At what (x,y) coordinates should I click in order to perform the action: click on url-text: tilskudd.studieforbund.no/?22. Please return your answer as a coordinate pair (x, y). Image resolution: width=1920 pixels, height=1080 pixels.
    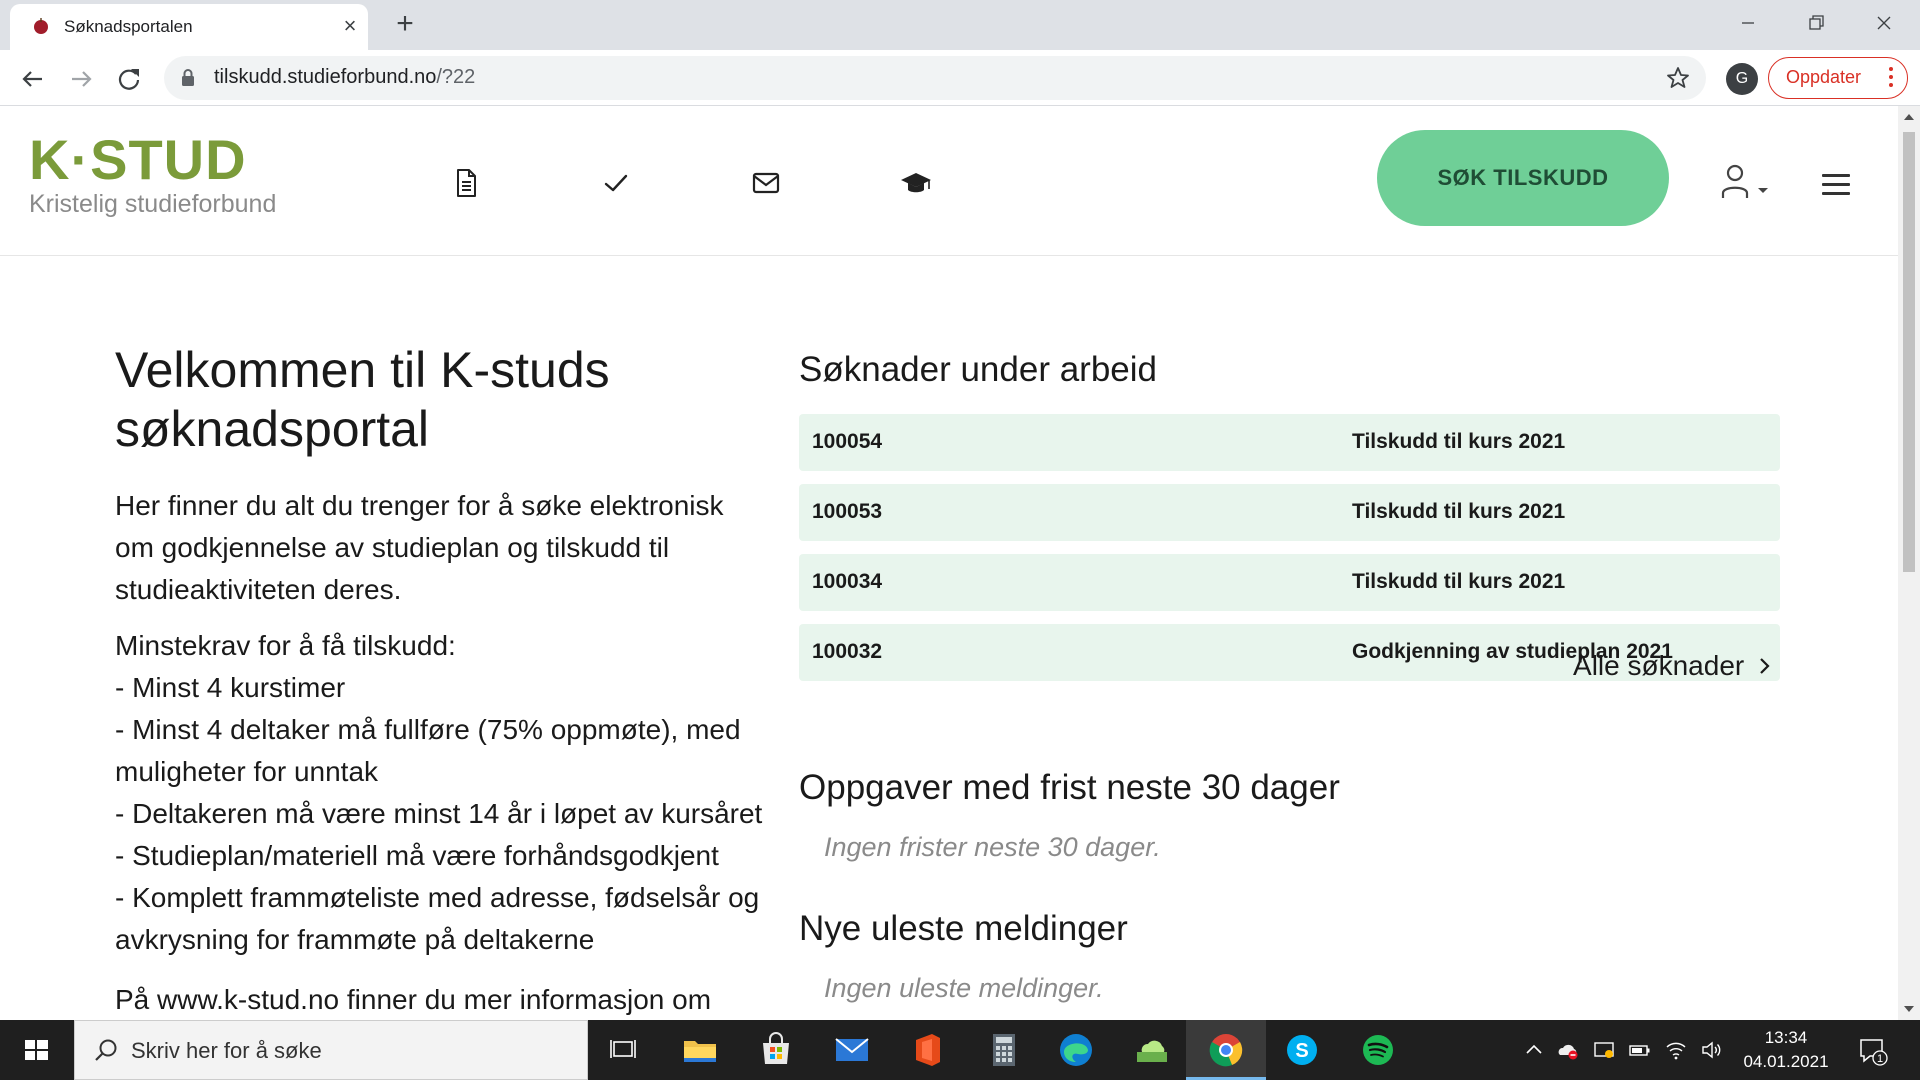
    Looking at the image, I should click on (344, 77).